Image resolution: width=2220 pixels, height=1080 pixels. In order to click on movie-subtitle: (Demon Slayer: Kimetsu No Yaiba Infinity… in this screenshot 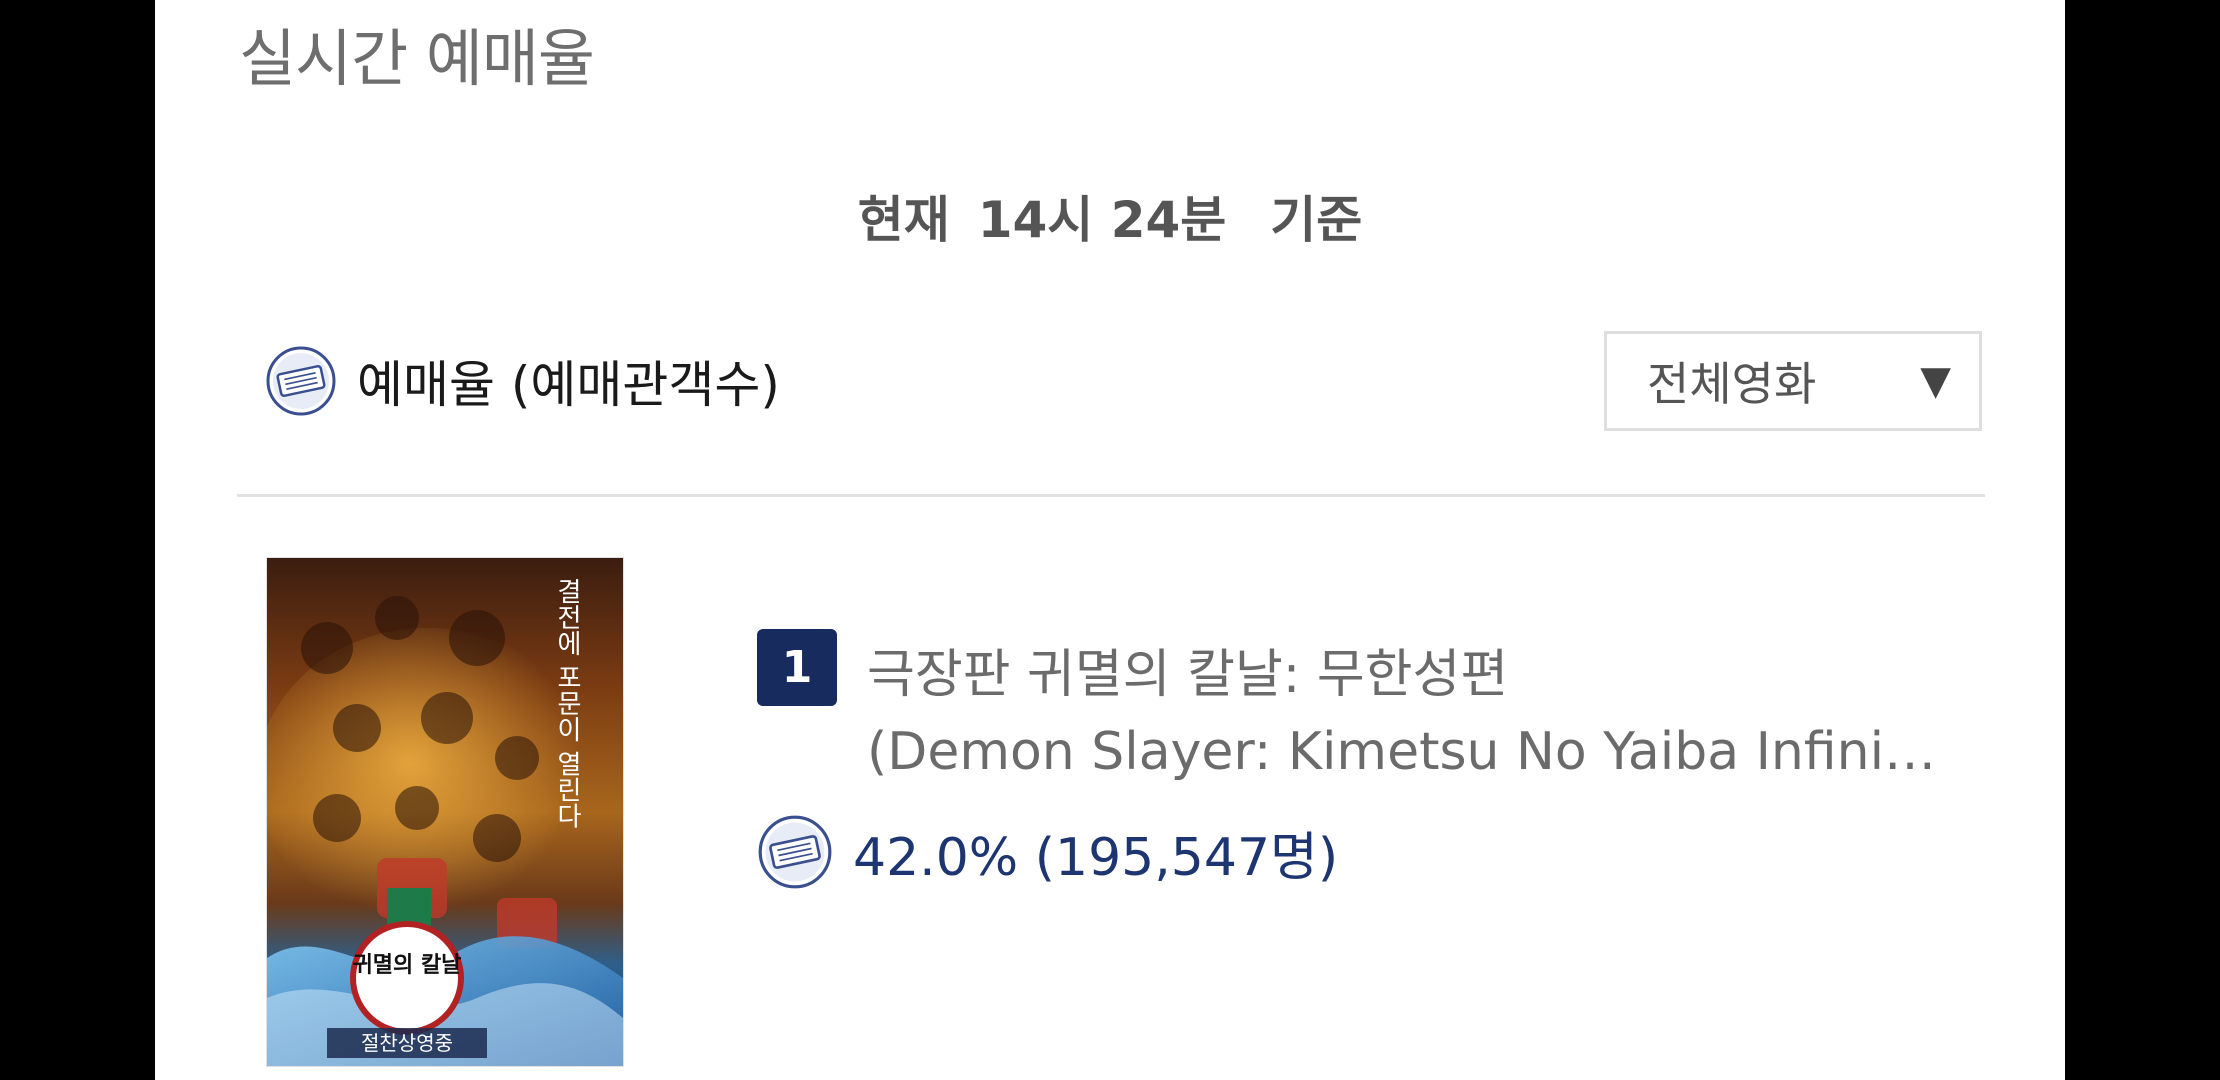, I will do `click(1407, 752)`.